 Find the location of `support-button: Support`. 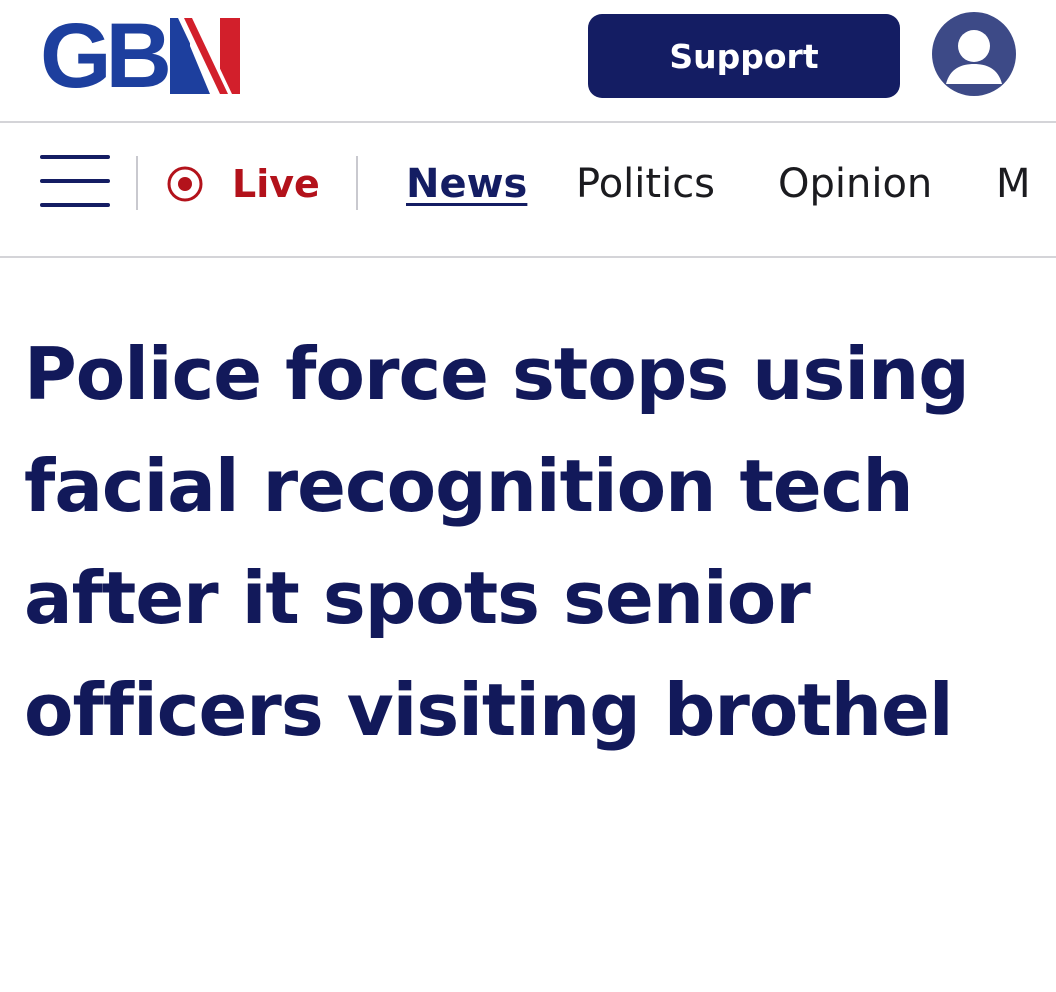

support-button: Support is located at coordinates (744, 56).